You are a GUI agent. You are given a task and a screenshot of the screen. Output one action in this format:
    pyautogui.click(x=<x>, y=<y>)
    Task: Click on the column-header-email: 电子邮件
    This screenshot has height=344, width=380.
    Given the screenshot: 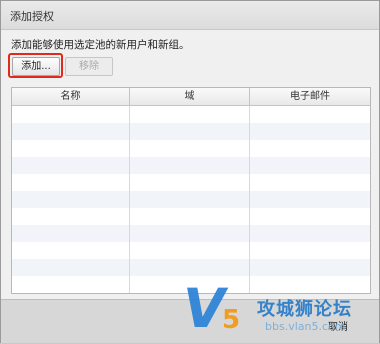 What is the action you would take?
    pyautogui.click(x=310, y=96)
    